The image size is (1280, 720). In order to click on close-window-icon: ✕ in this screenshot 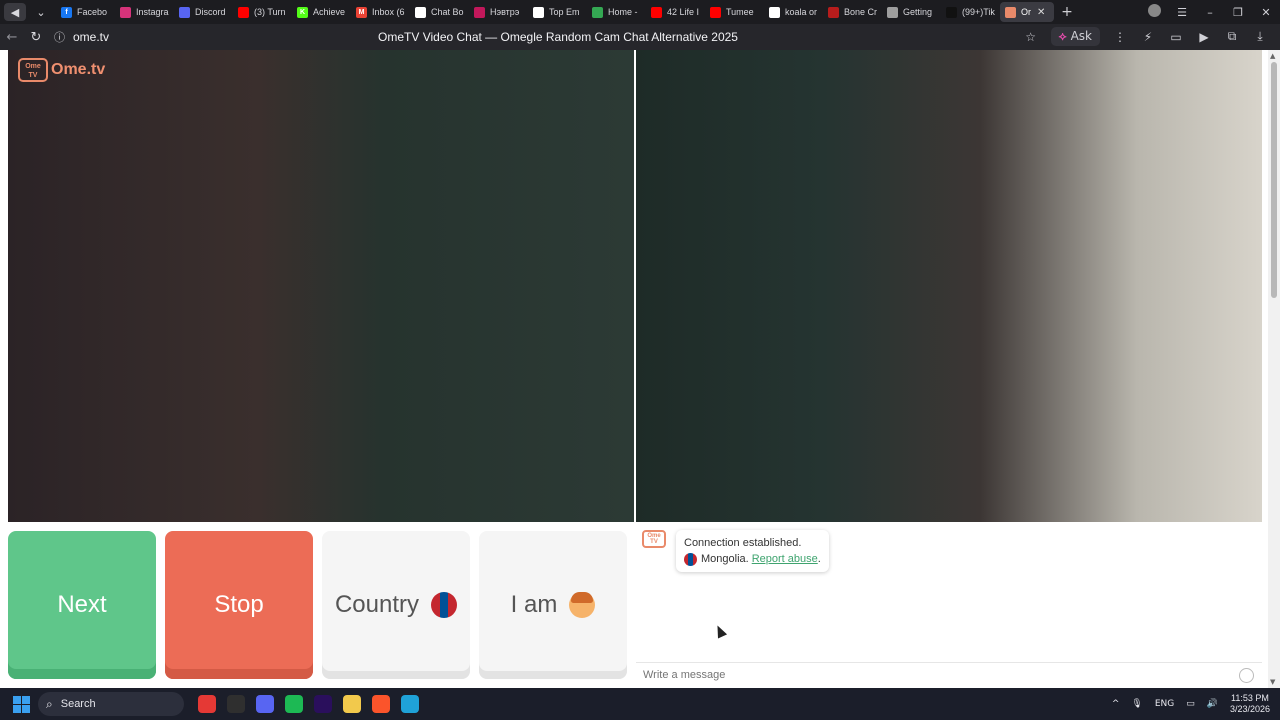, I will do `click(1266, 12)`.